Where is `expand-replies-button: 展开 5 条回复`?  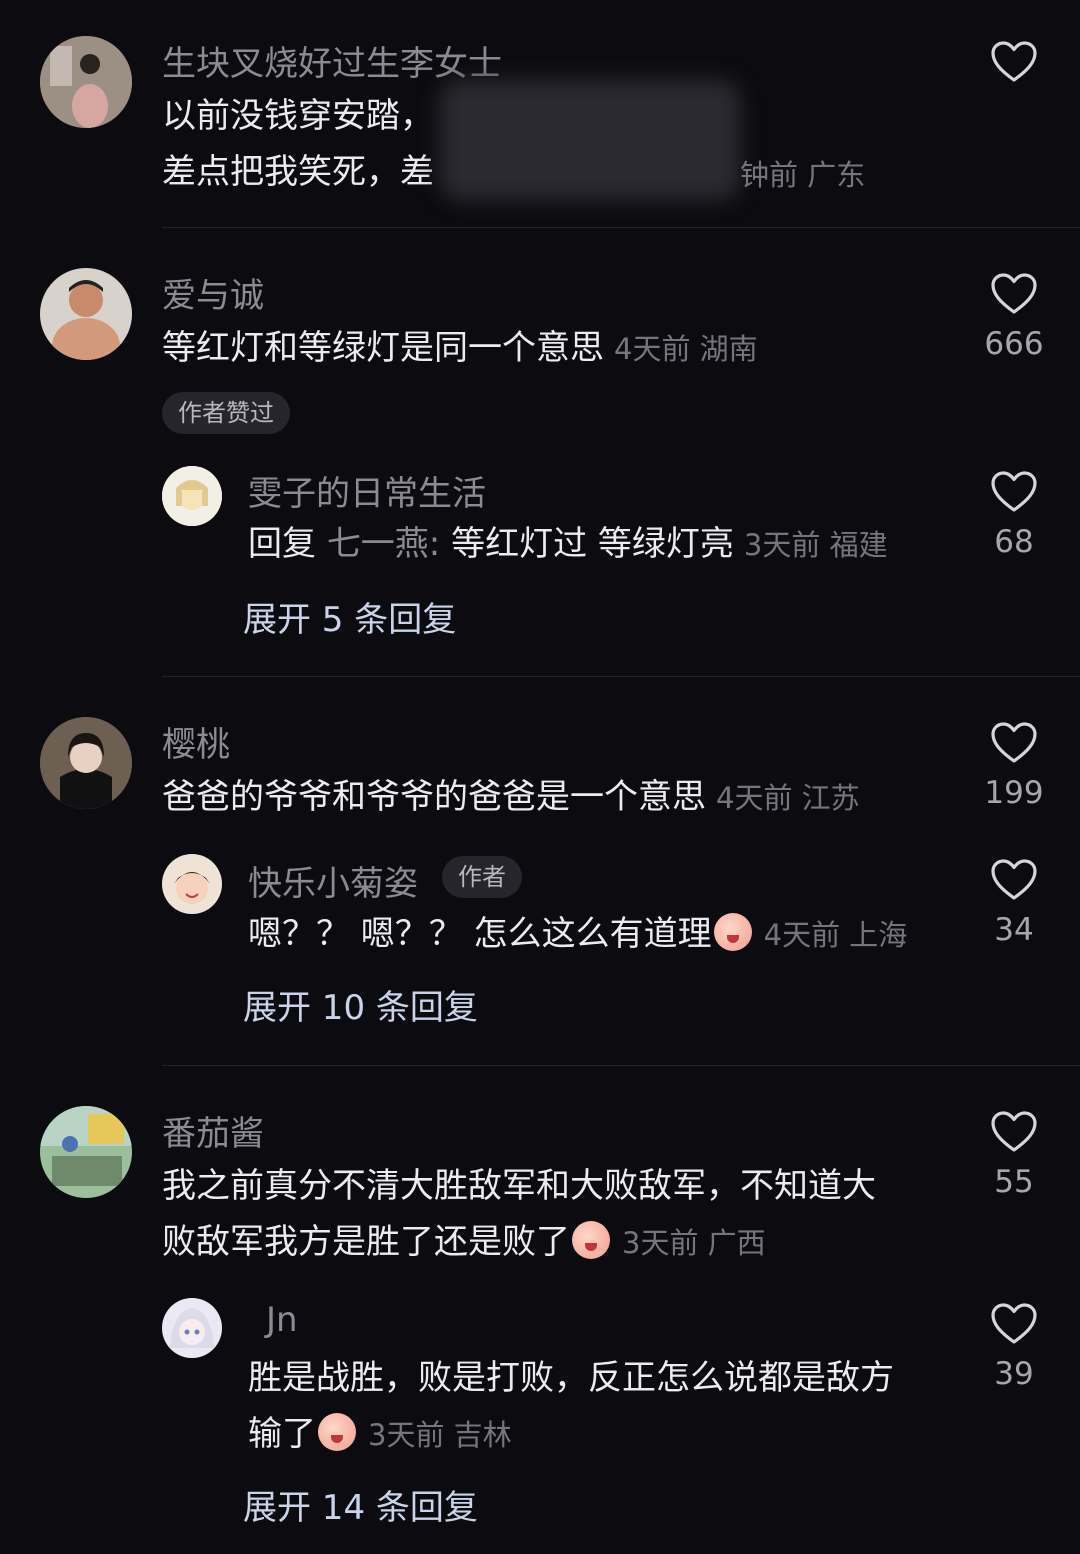
expand-replies-button: 展开 5 条回复 is located at coordinates (349, 616).